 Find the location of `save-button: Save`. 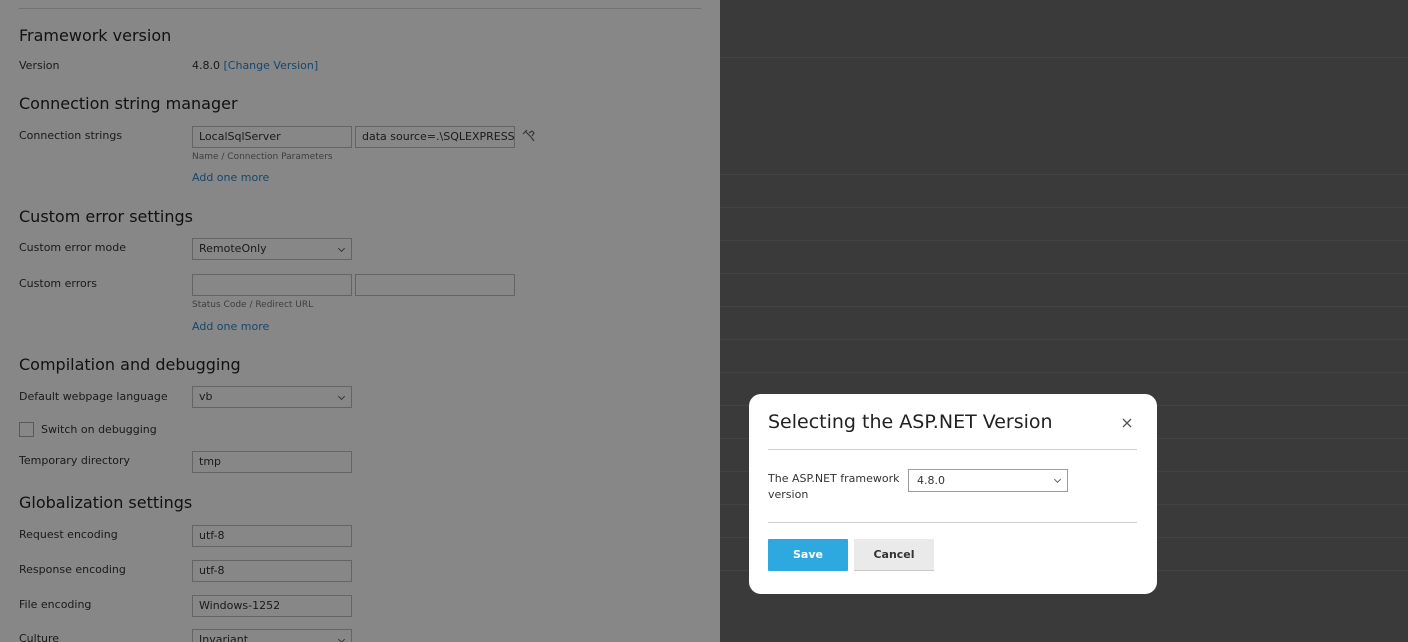

save-button: Save is located at coordinates (808, 555).